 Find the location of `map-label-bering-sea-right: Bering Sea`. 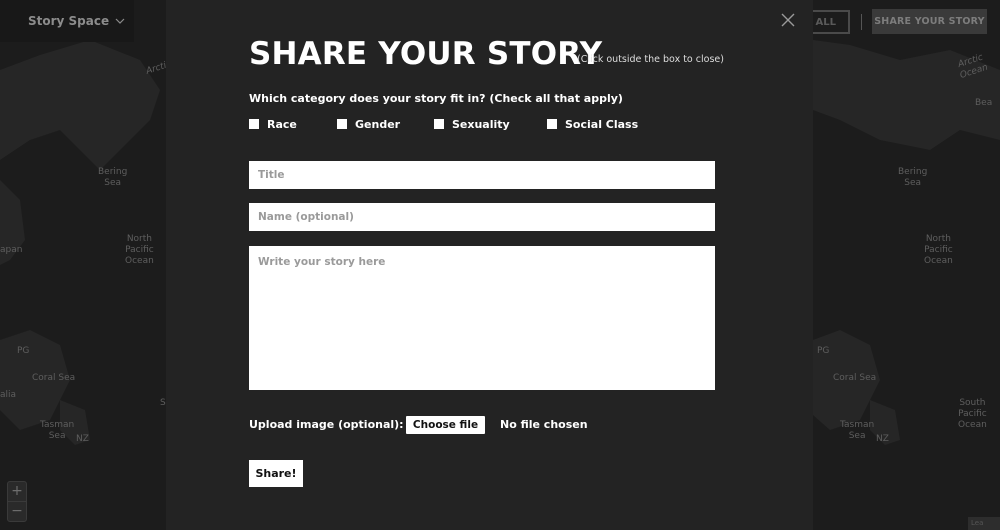

map-label-bering-sea-right: Bering Sea is located at coordinates (913, 177).